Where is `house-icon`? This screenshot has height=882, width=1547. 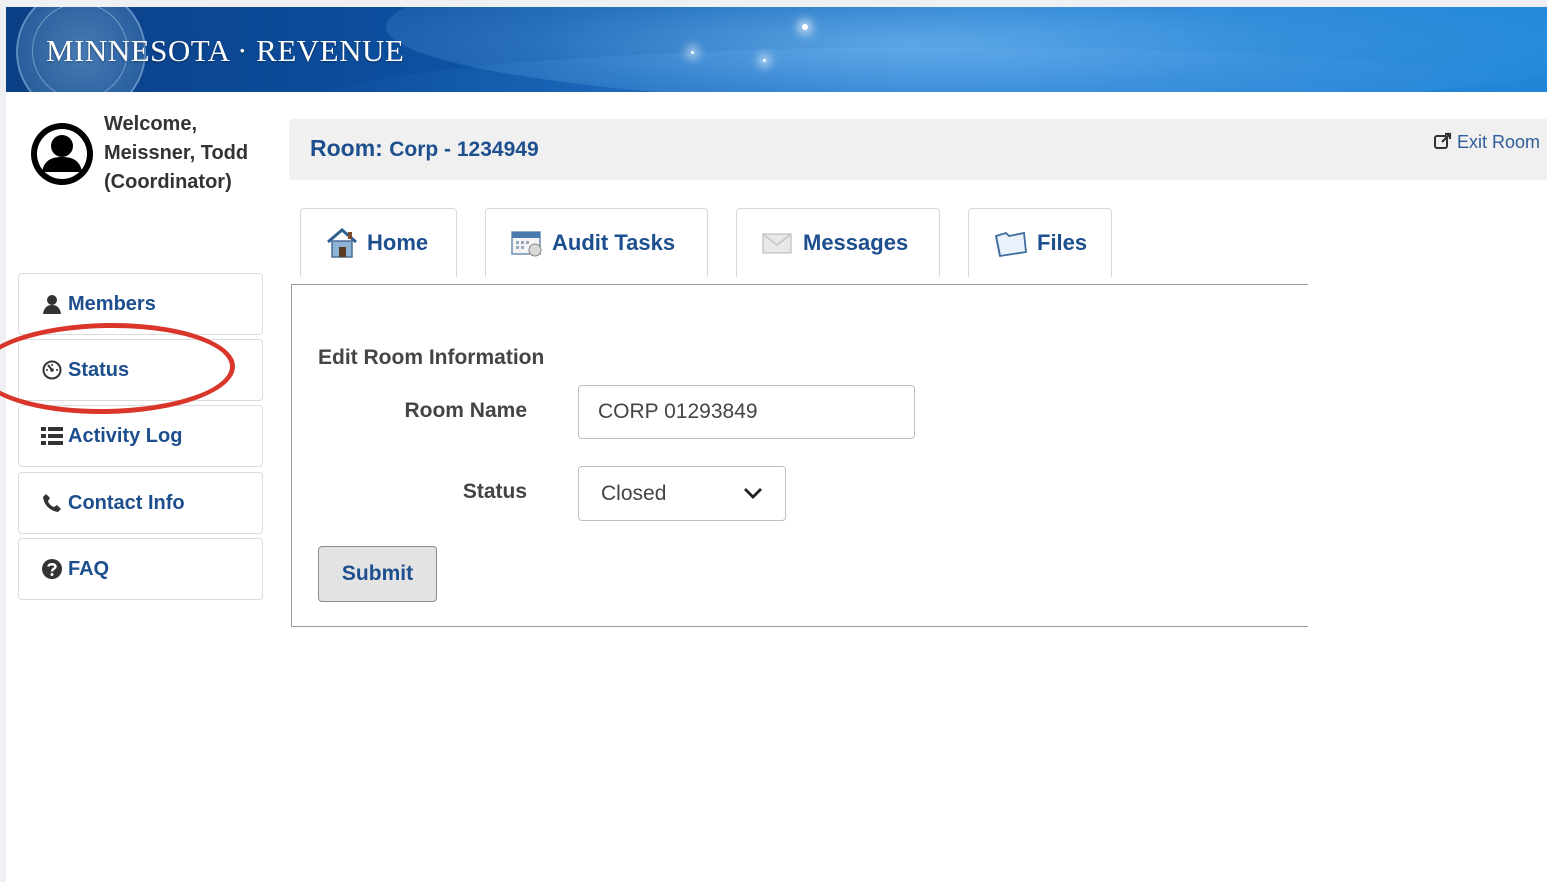 house-icon is located at coordinates (342, 243).